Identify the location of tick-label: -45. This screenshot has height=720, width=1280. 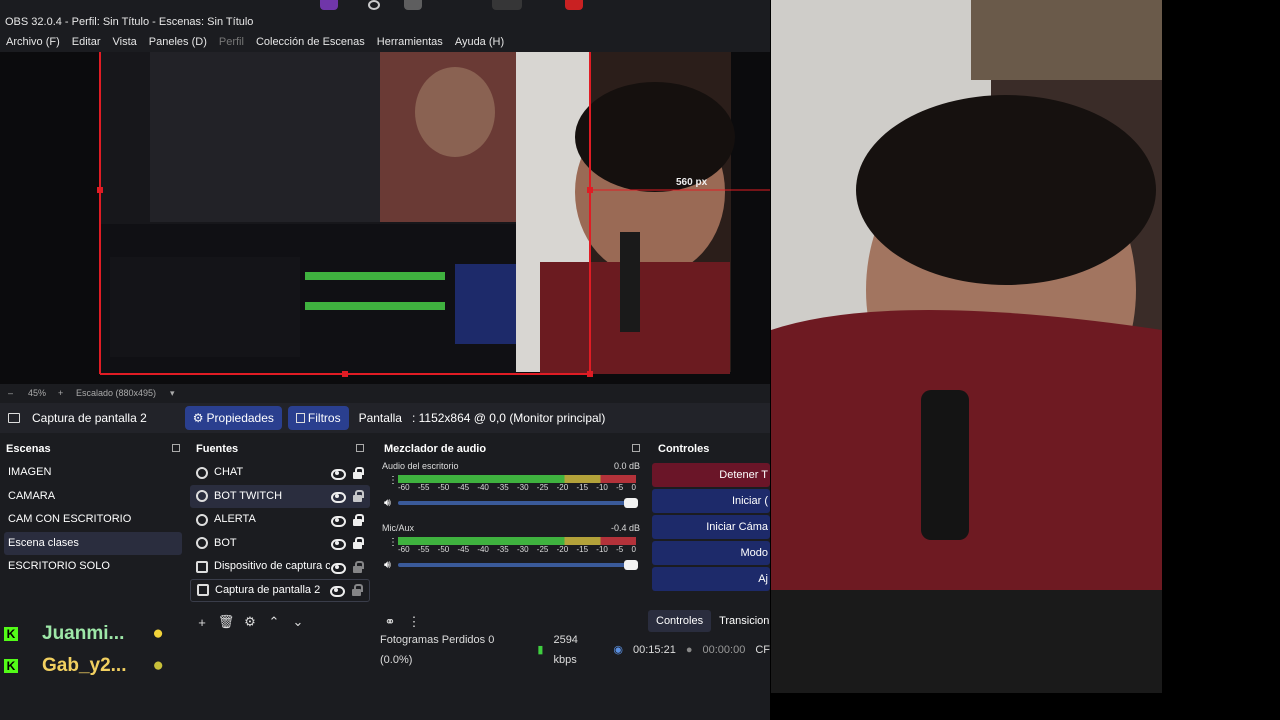
(463, 487).